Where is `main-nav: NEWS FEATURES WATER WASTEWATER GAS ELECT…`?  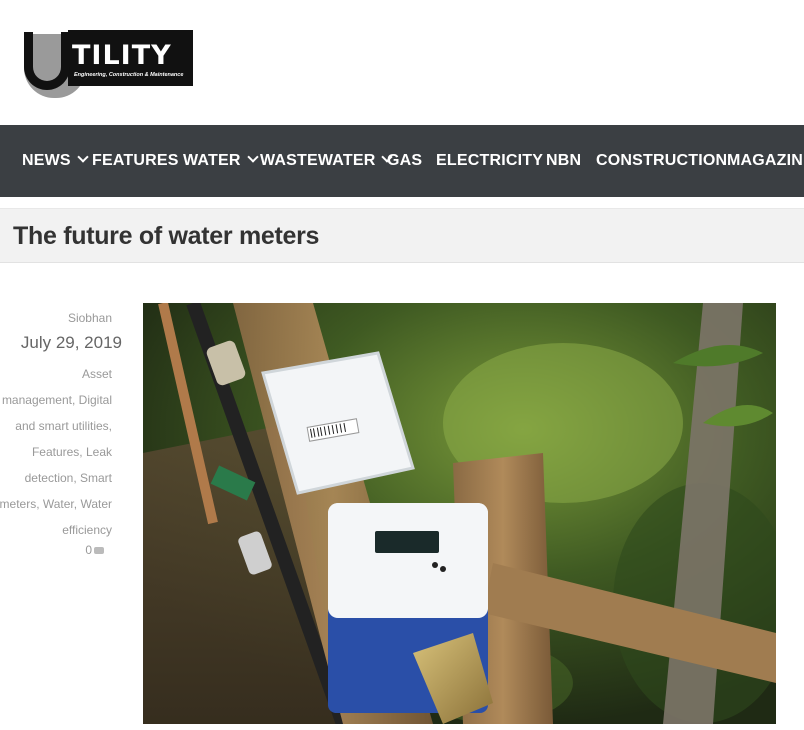 main-nav: NEWS FEATURES WATER WASTEWATER GAS ELECT… is located at coordinates (402, 161).